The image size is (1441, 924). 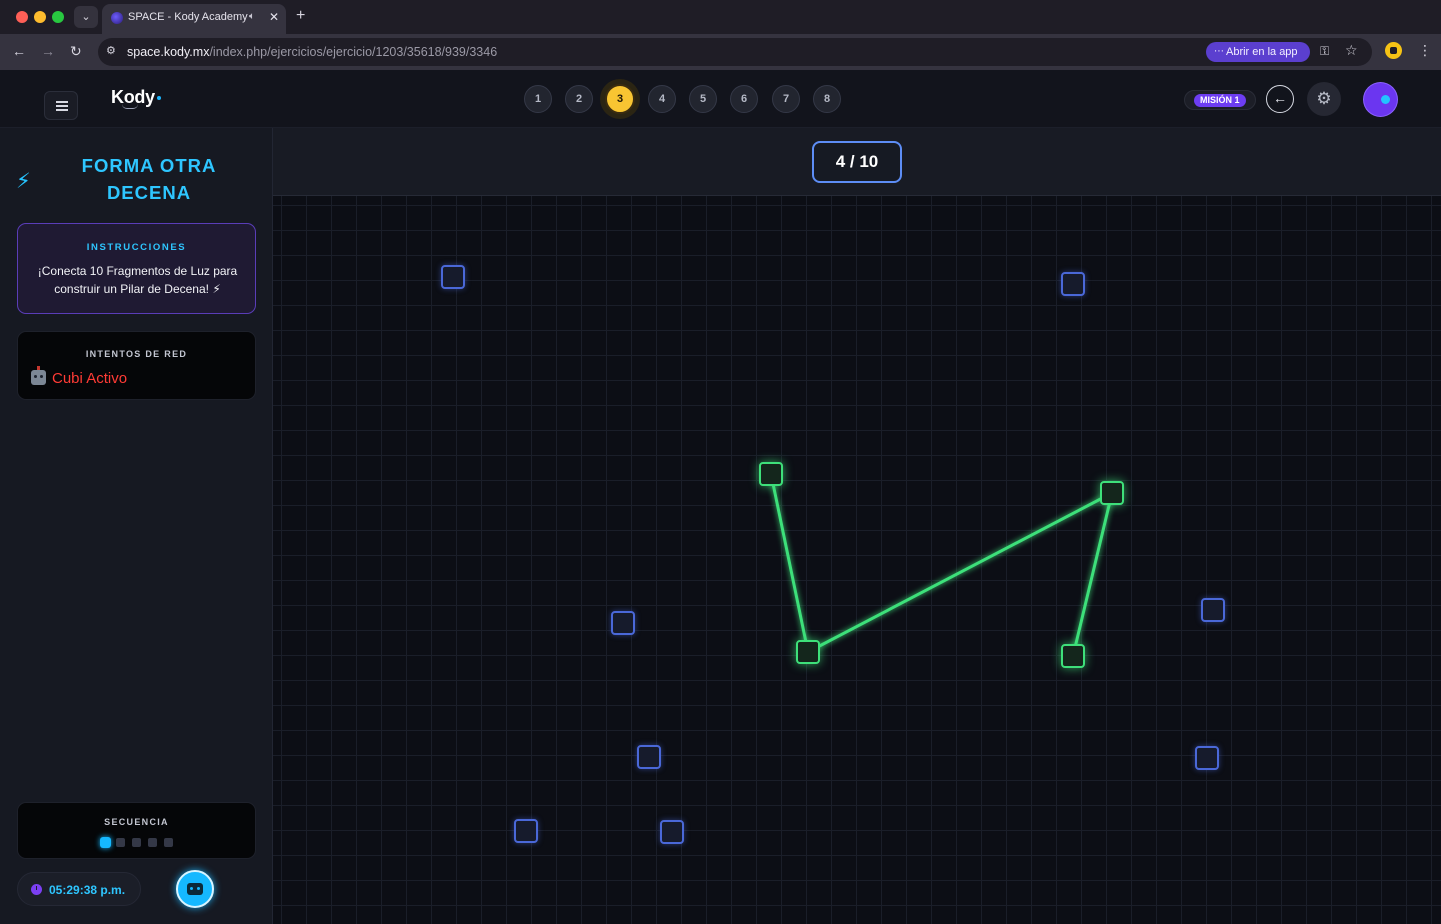 I want to click on arrow-left-icon: ←, so click(x=1280, y=98).